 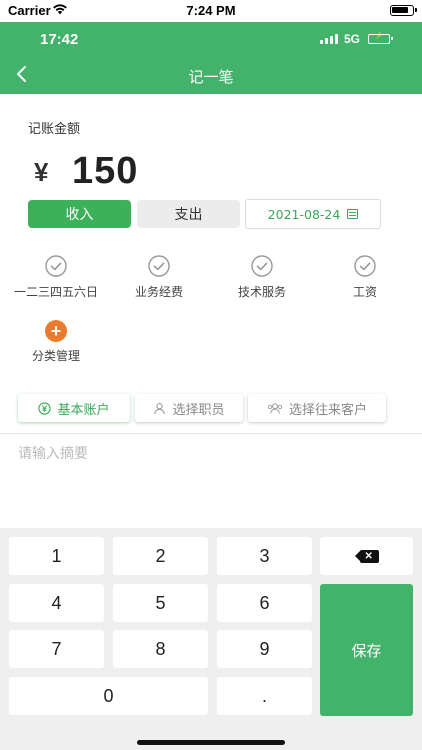 What do you see at coordinates (45, 408) in the screenshot?
I see `yen-circle-icon` at bounding box center [45, 408].